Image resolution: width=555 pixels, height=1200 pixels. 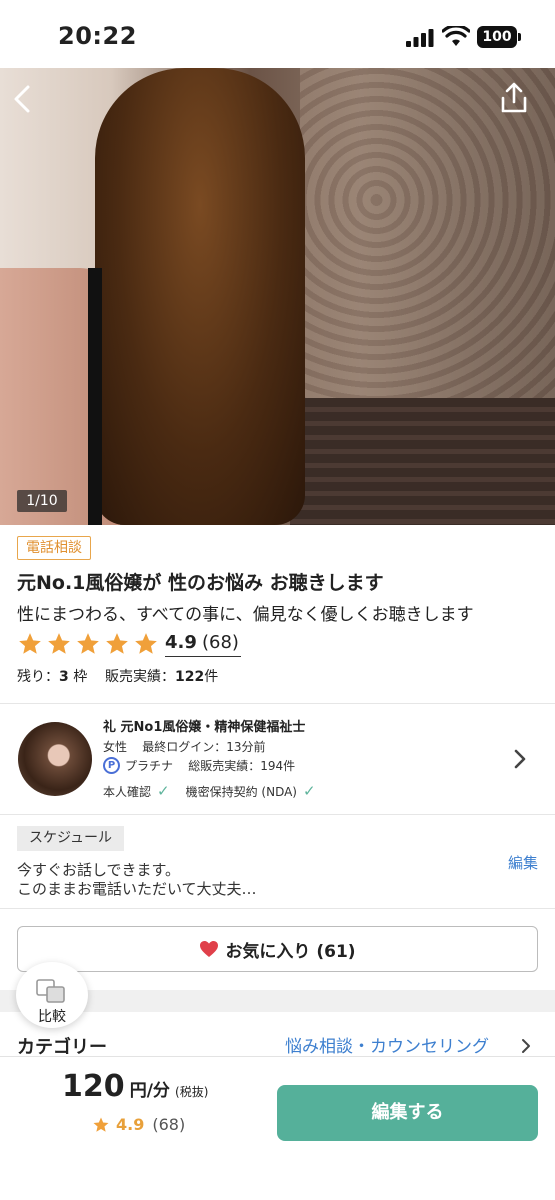 I want to click on rating-underline, so click(x=203, y=656).